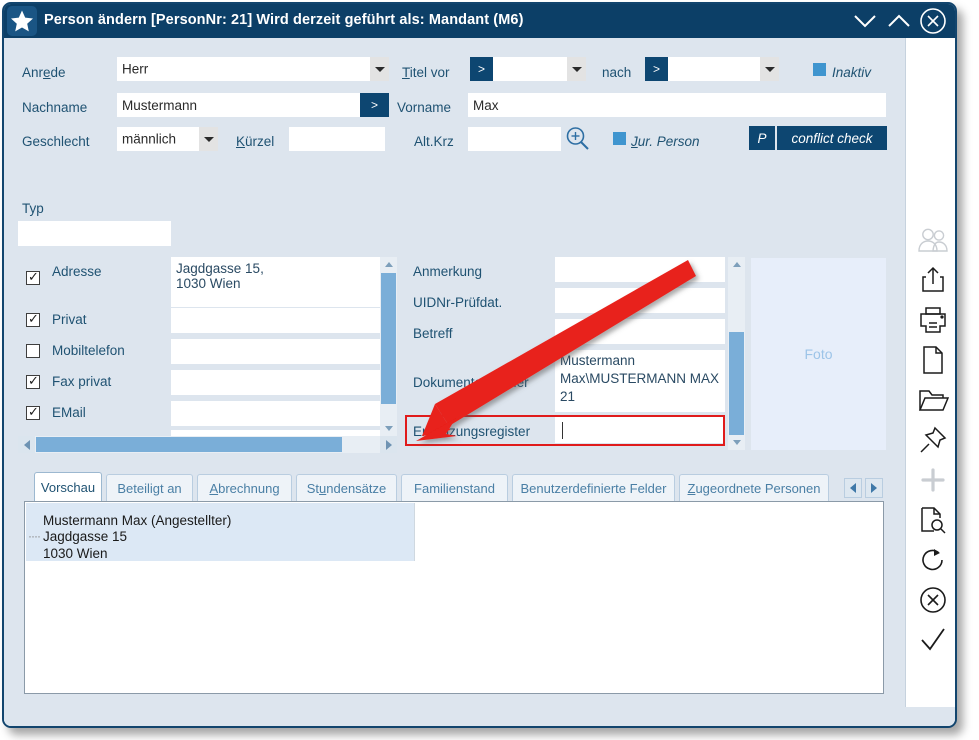 The width and height of the screenshot is (979, 740). Describe the element at coordinates (82, 381) in the screenshot. I see `fax-privat-label: Fax privat` at that location.